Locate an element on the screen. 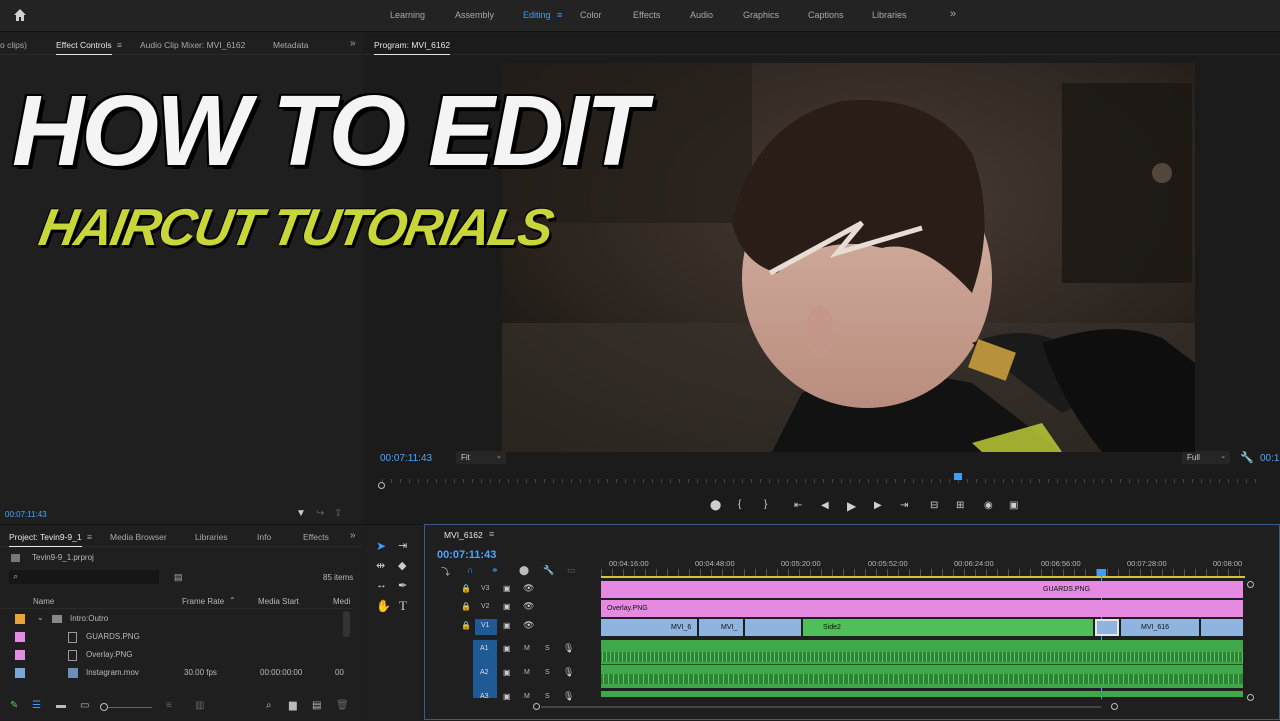 The width and height of the screenshot is (1280, 721). type-tool-icon: T is located at coordinates (403, 606).